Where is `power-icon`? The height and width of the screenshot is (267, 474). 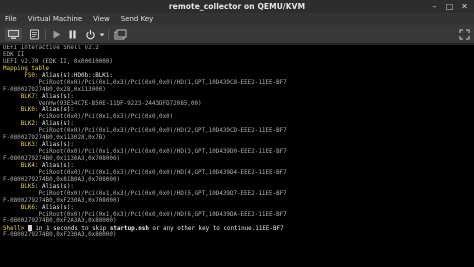
power-icon is located at coordinates (90, 34).